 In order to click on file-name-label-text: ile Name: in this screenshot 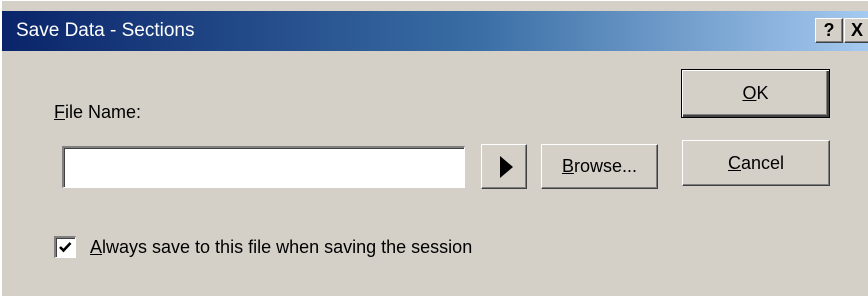, I will do `click(103, 112)`.